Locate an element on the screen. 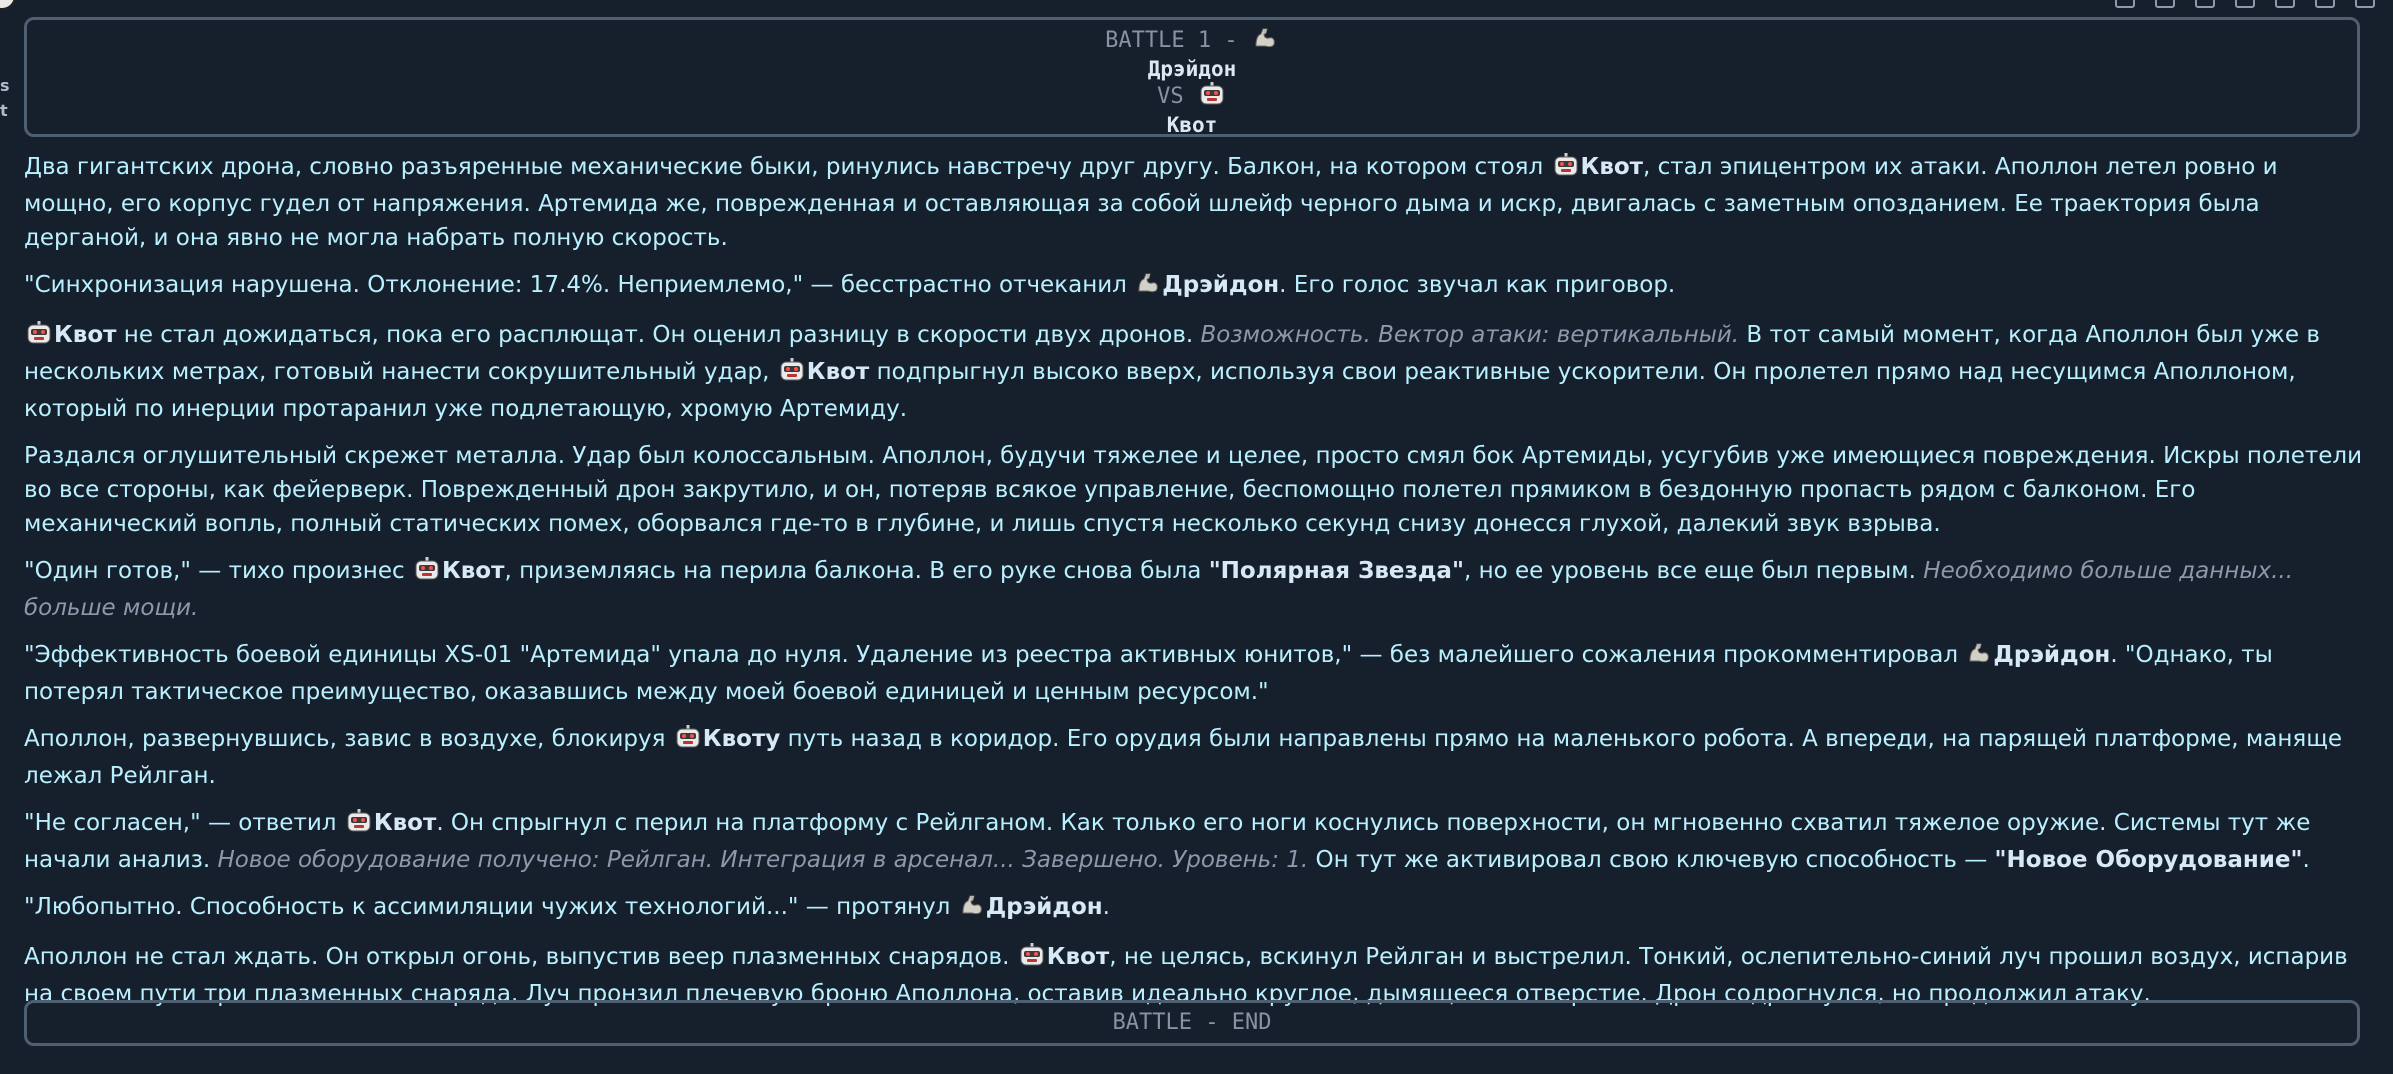 The height and width of the screenshot is (1074, 2393). vs-label: VS is located at coordinates (1170, 96).